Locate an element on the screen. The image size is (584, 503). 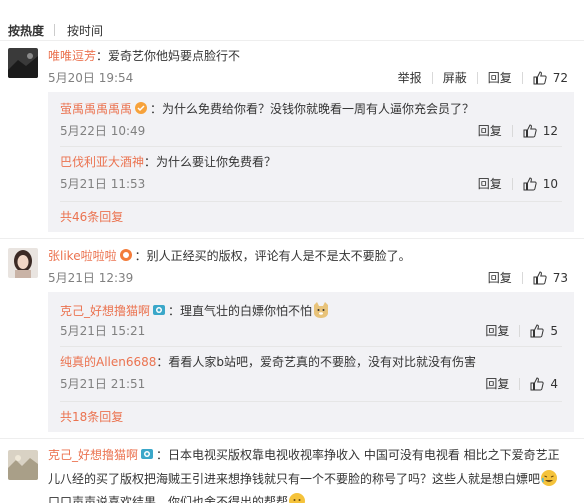
like-count: 4 is located at coordinates (554, 384).